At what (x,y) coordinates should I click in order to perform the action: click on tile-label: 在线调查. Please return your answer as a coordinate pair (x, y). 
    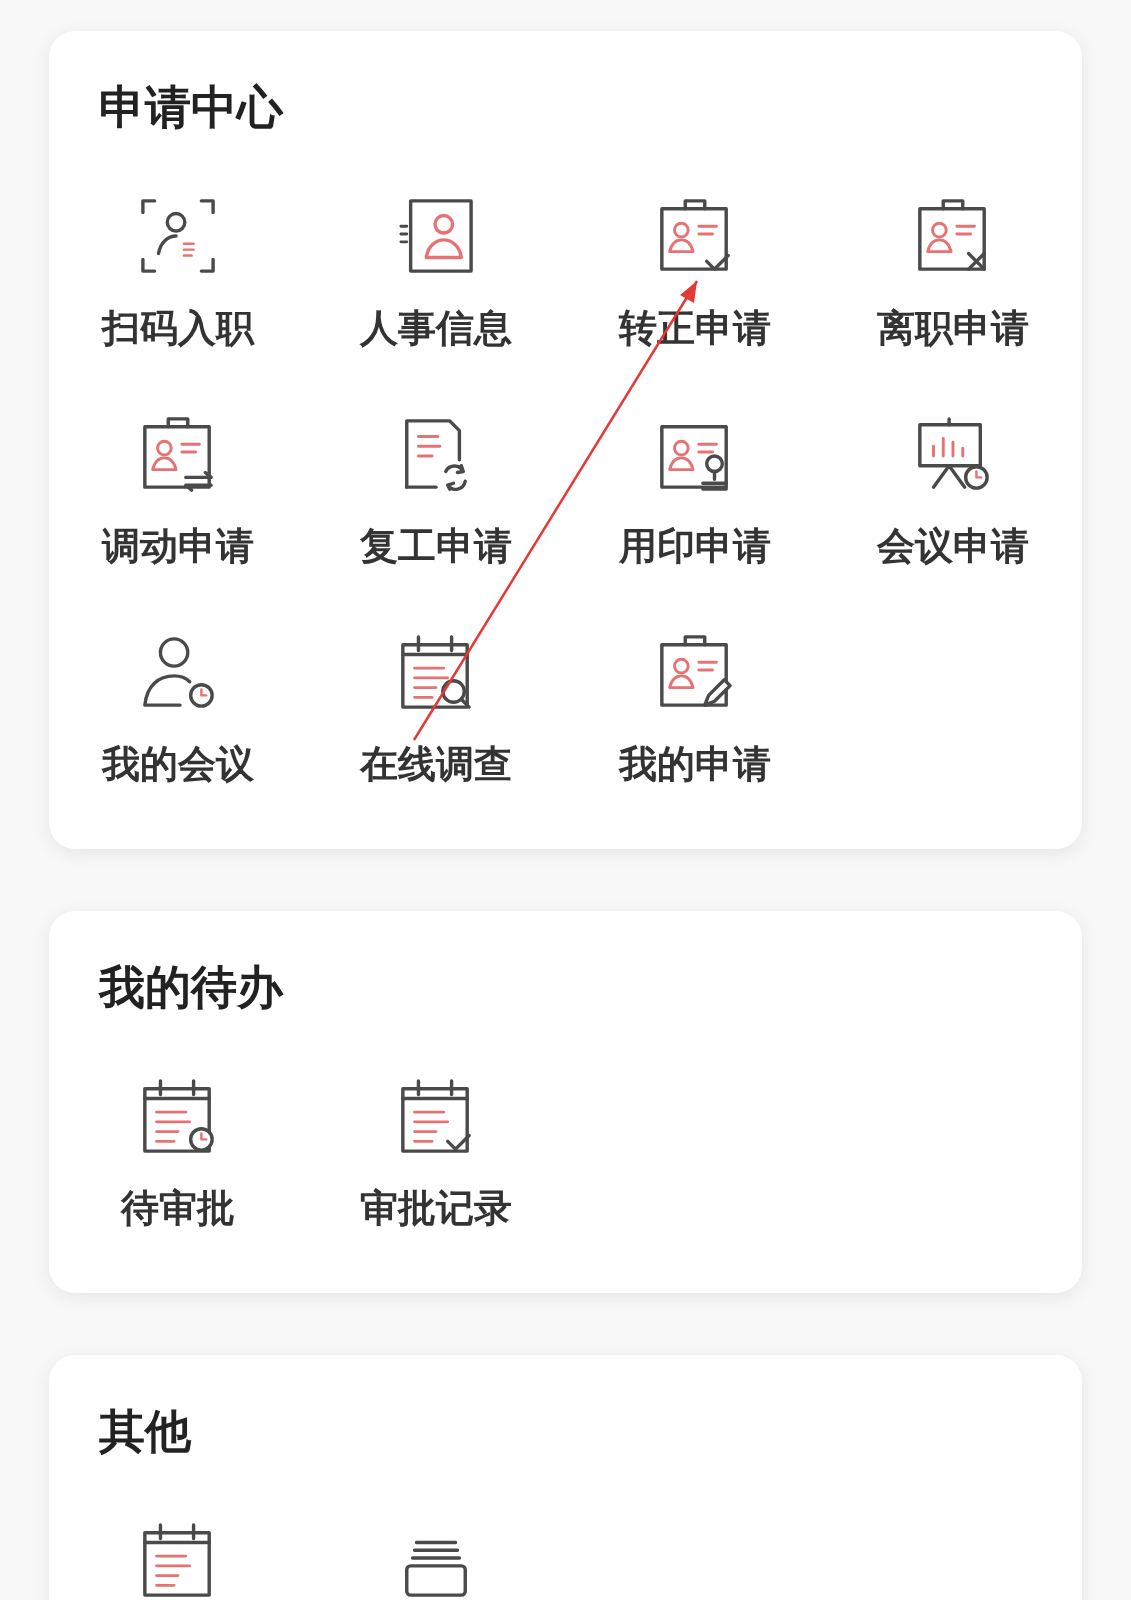
    Looking at the image, I should click on (436, 764).